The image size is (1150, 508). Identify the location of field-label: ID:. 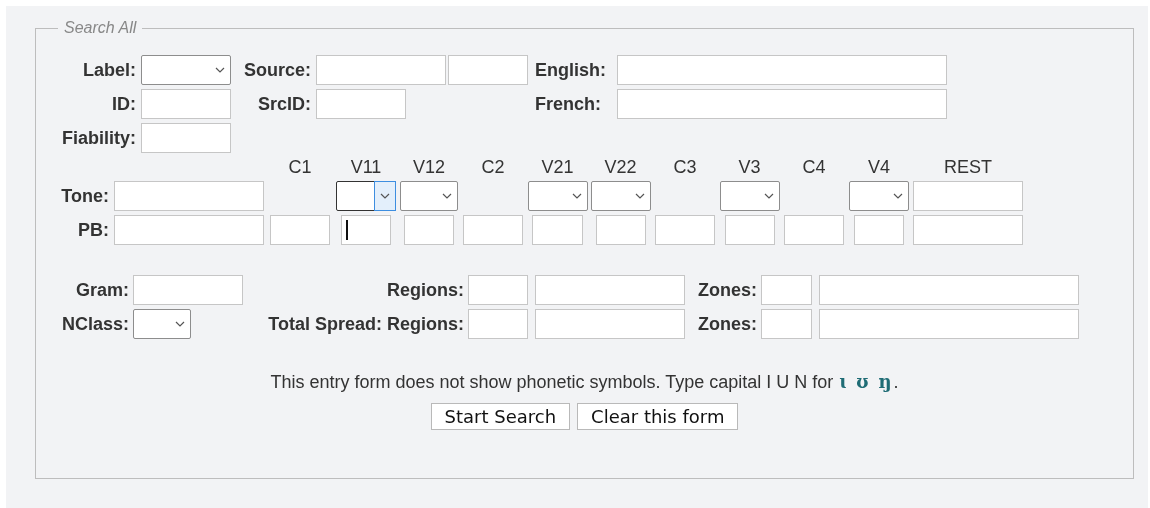
(124, 104).